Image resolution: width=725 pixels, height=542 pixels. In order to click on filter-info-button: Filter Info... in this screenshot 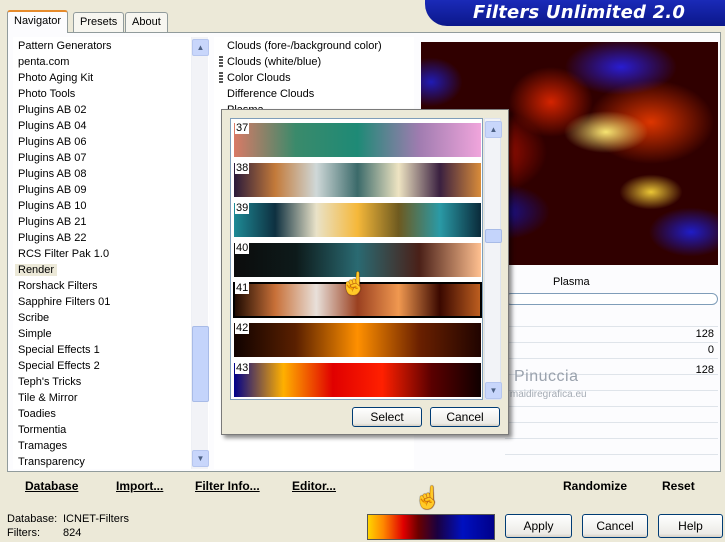, I will do `click(227, 486)`.